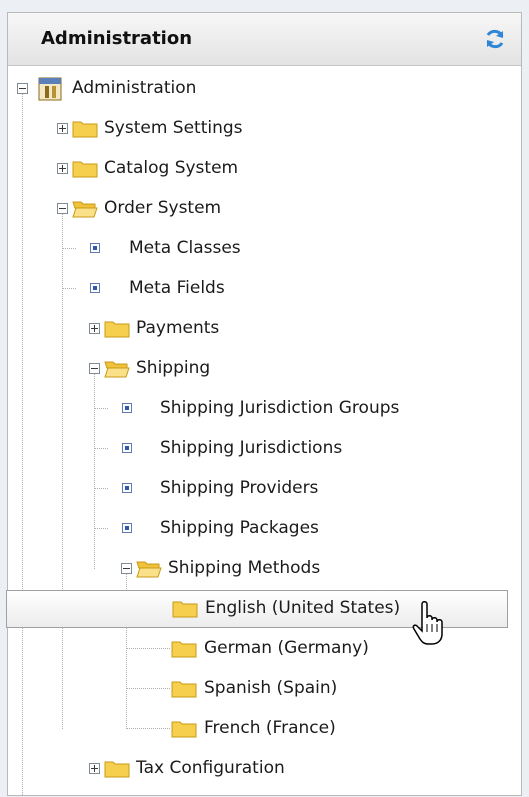 This screenshot has width=529, height=797. I want to click on tree-node-label: System Settings, so click(173, 128).